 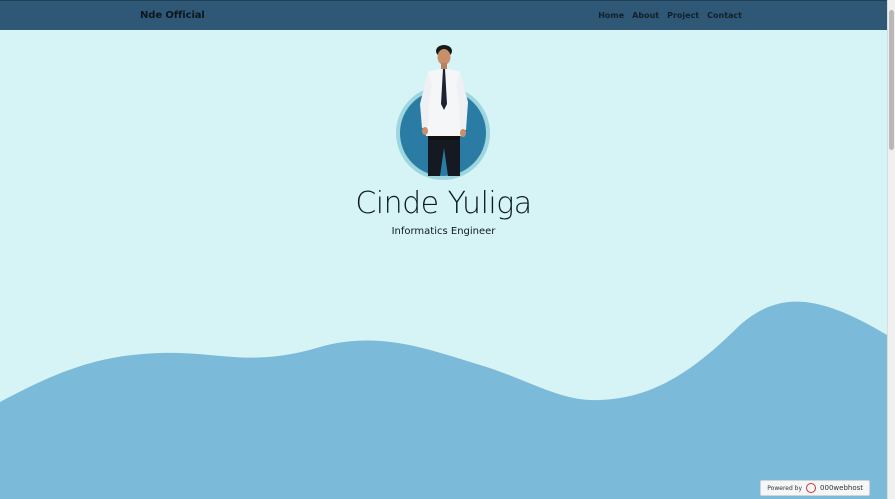 I want to click on webhost-logo-icon, so click(x=811, y=488).